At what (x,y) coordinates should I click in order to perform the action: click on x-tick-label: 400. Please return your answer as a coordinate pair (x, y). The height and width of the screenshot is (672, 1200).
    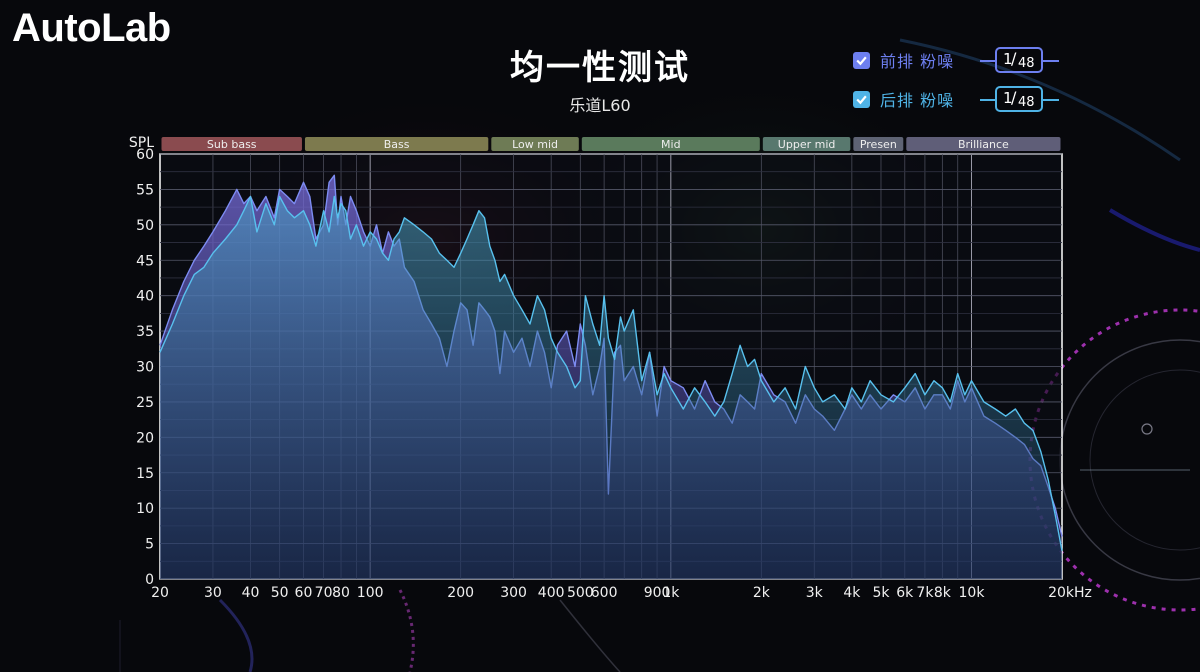
    Looking at the image, I should click on (551, 593).